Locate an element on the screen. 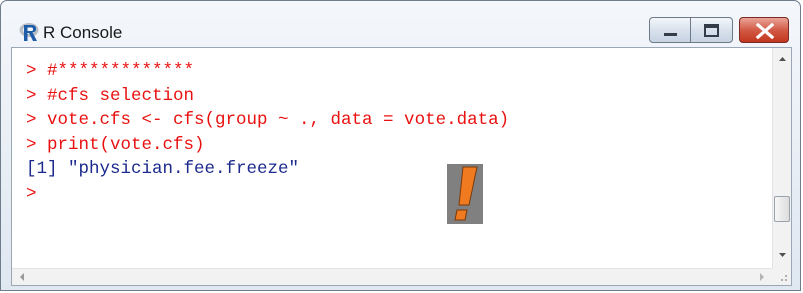 This screenshot has width=803, height=293. console-line: > #************* is located at coordinates (110, 71).